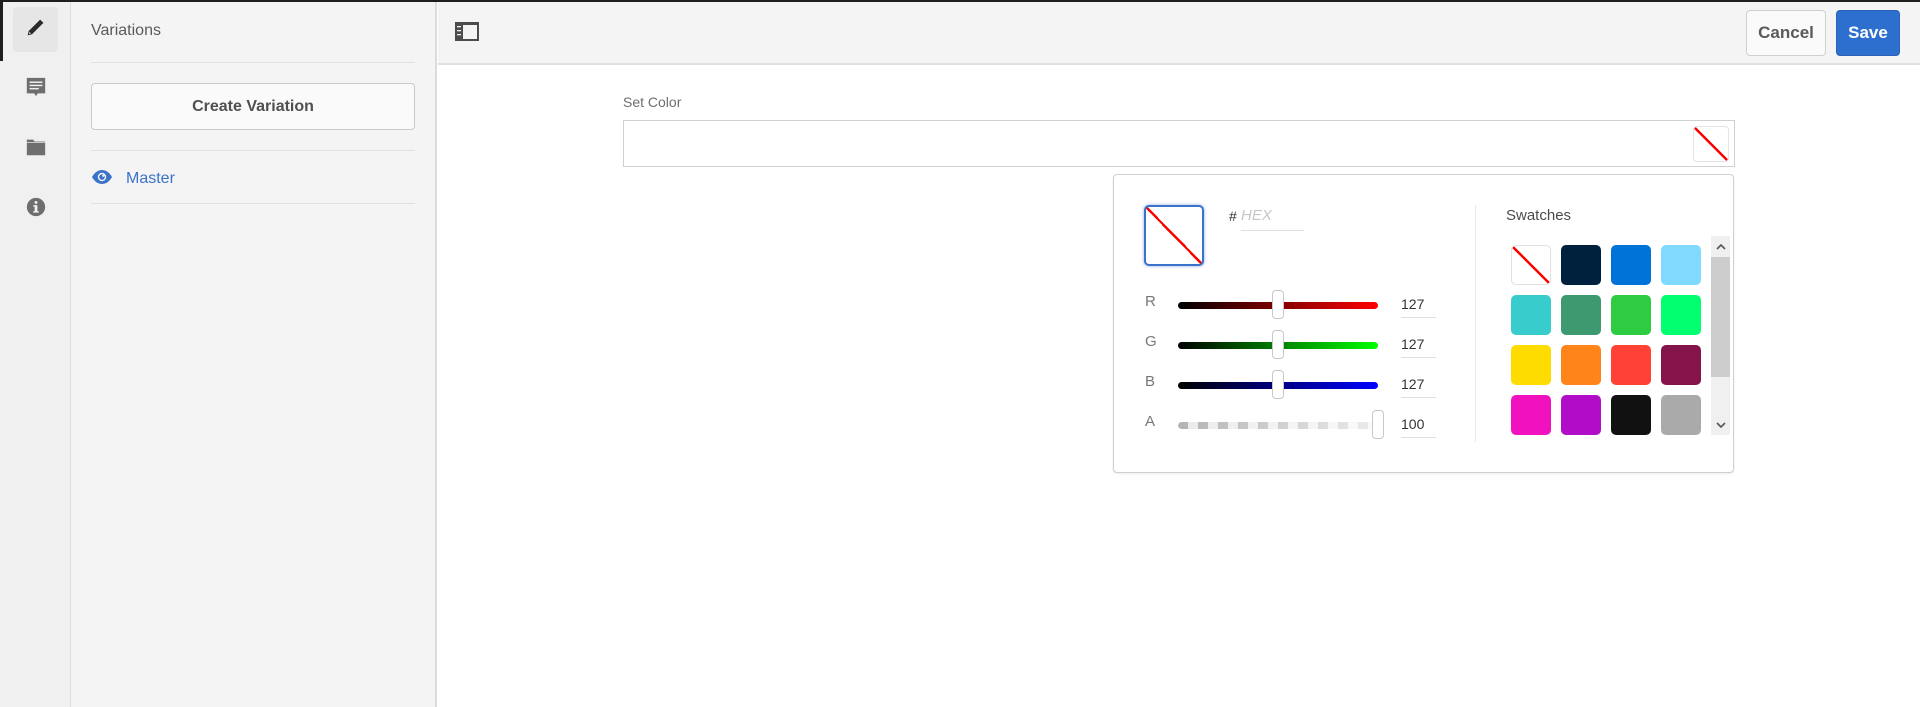 This screenshot has height=707, width=1920. What do you see at coordinates (1606, 340) in the screenshot?
I see `swatch-grid` at bounding box center [1606, 340].